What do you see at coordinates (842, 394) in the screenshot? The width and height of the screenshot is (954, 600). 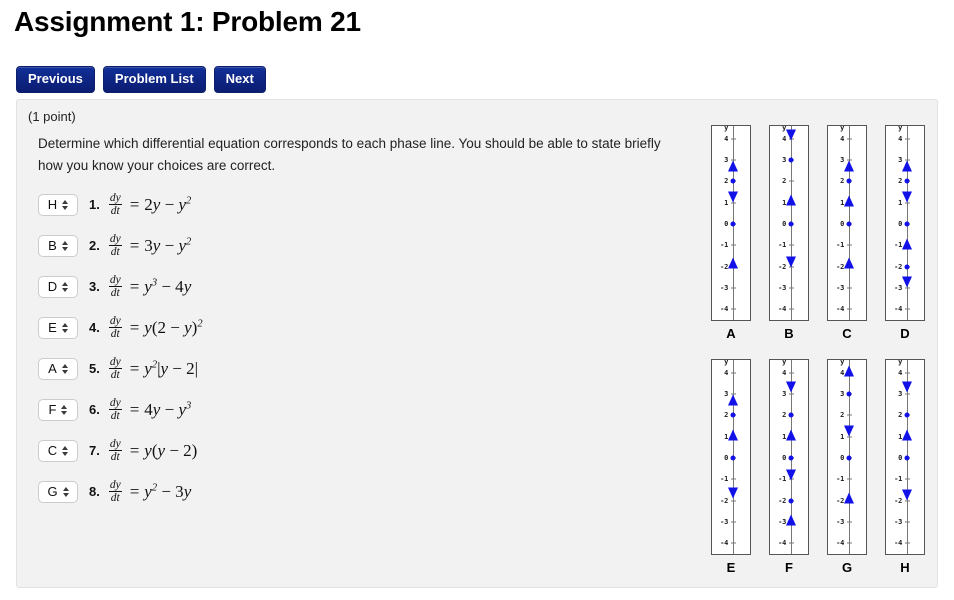 I see `phase-tick-label: 3` at bounding box center [842, 394].